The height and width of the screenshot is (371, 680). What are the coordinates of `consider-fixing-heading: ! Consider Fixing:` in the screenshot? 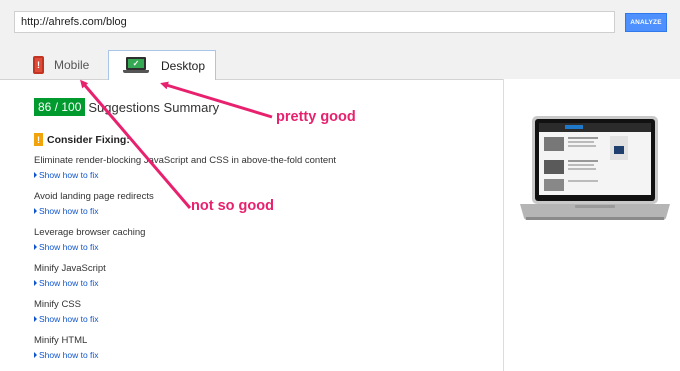 It's located at (82, 139).